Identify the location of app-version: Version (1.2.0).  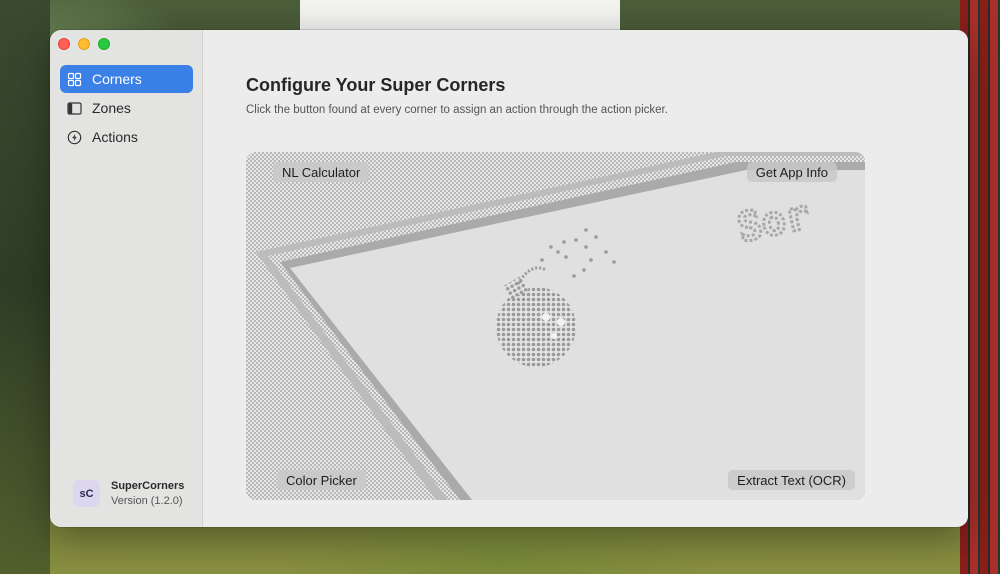
(147, 501).